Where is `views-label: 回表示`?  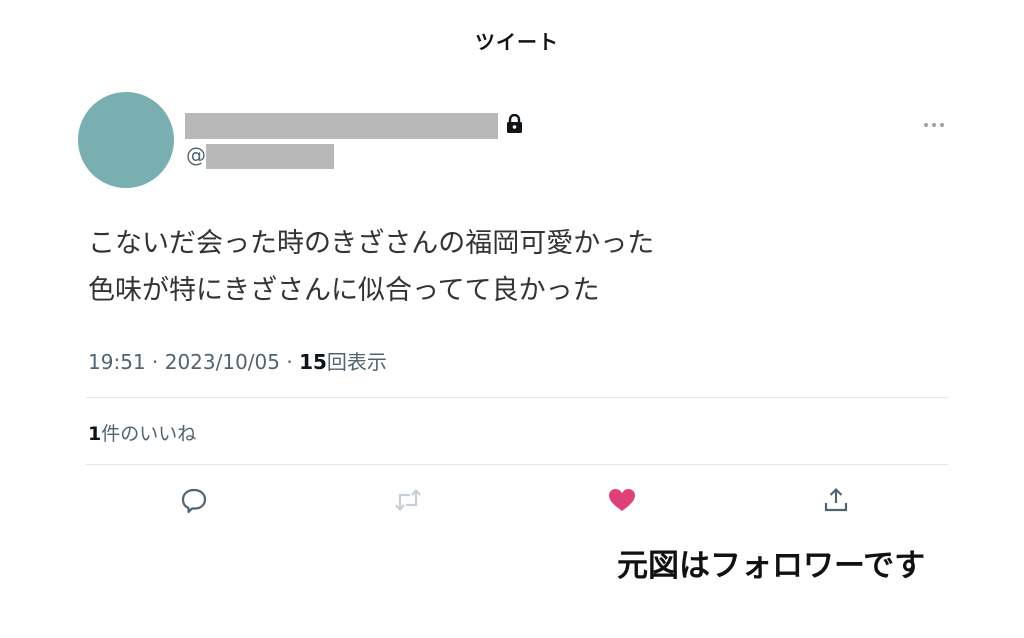 views-label: 回表示 is located at coordinates (356, 362).